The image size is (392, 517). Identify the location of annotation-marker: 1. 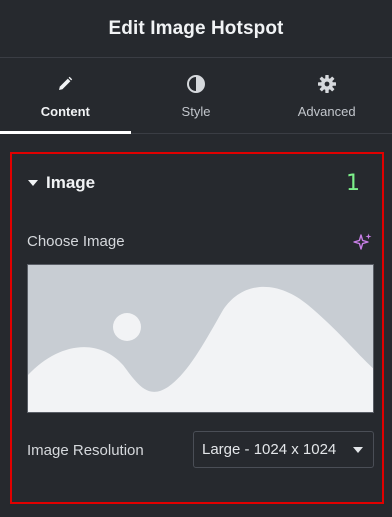
(353, 183).